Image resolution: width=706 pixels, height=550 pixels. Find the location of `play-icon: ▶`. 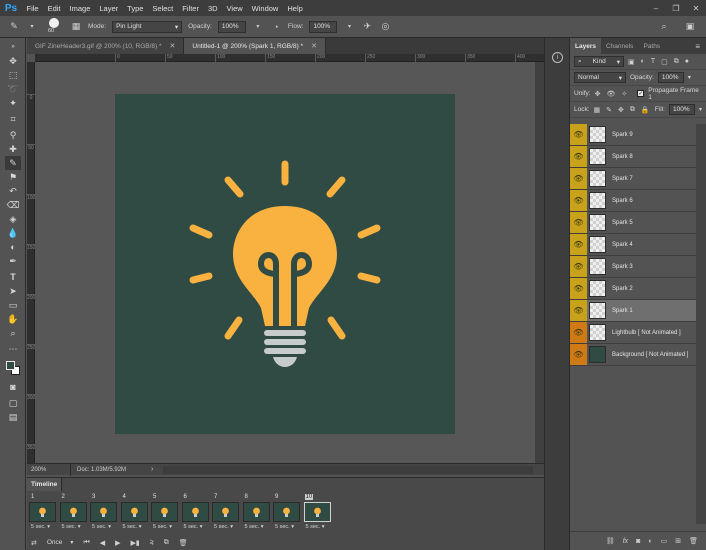

play-icon: ▶ is located at coordinates (117, 543).